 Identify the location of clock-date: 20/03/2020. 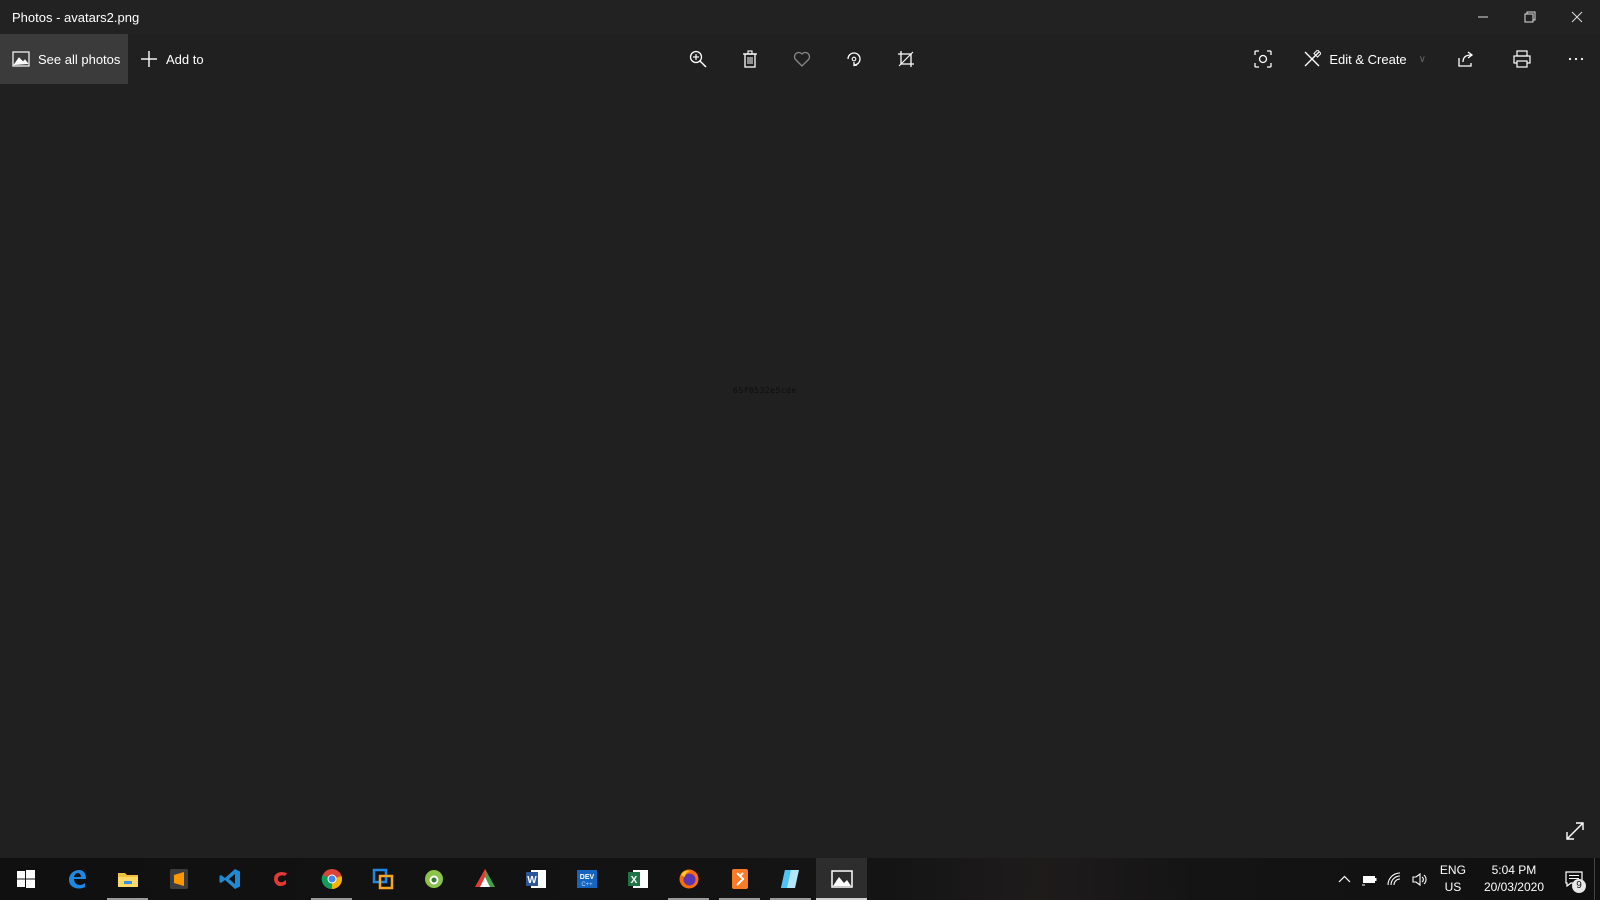
(1513, 887).